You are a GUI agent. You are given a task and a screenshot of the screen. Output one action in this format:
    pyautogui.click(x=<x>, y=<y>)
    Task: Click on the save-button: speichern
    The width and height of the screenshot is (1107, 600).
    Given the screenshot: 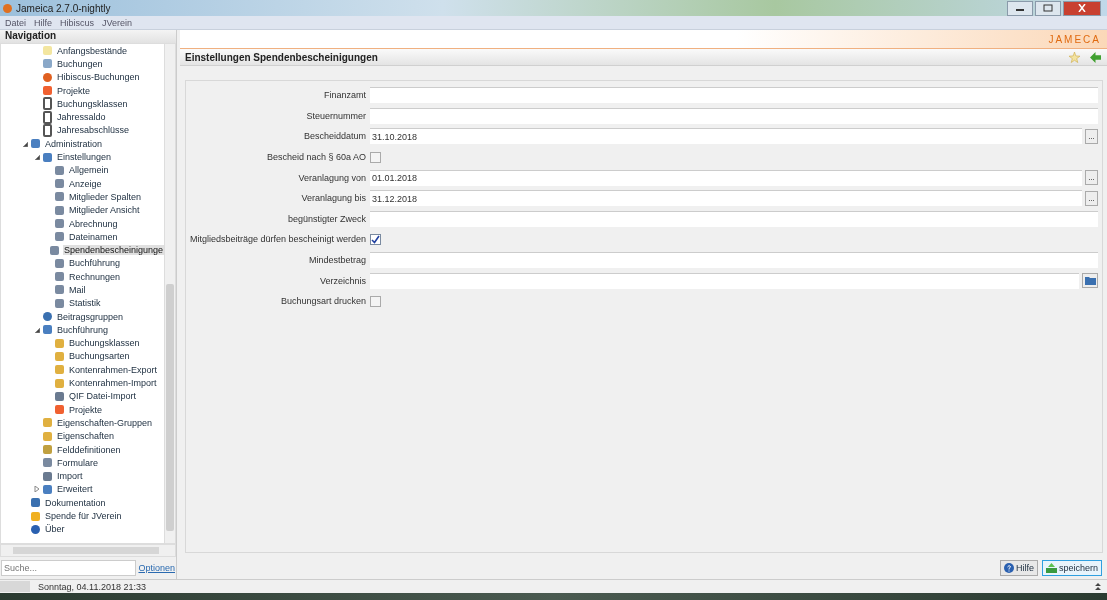 What is the action you would take?
    pyautogui.click(x=1071, y=568)
    